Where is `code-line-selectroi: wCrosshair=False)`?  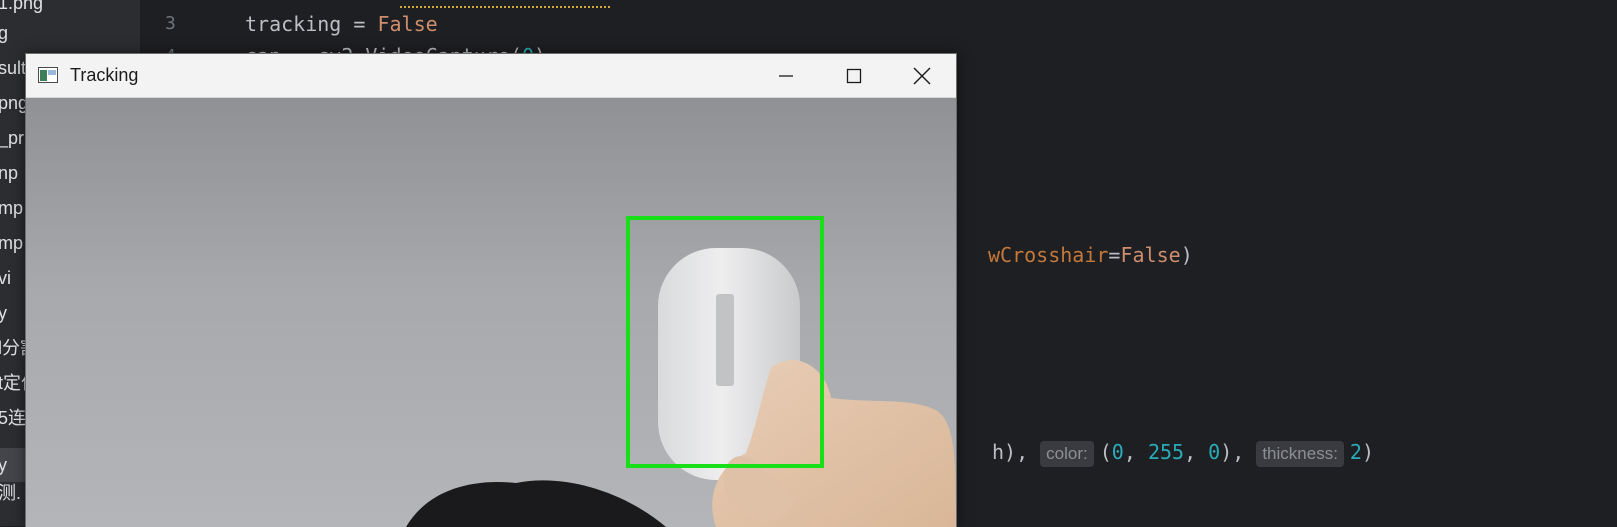 code-line-selectroi: wCrosshair=False) is located at coordinates (1090, 255).